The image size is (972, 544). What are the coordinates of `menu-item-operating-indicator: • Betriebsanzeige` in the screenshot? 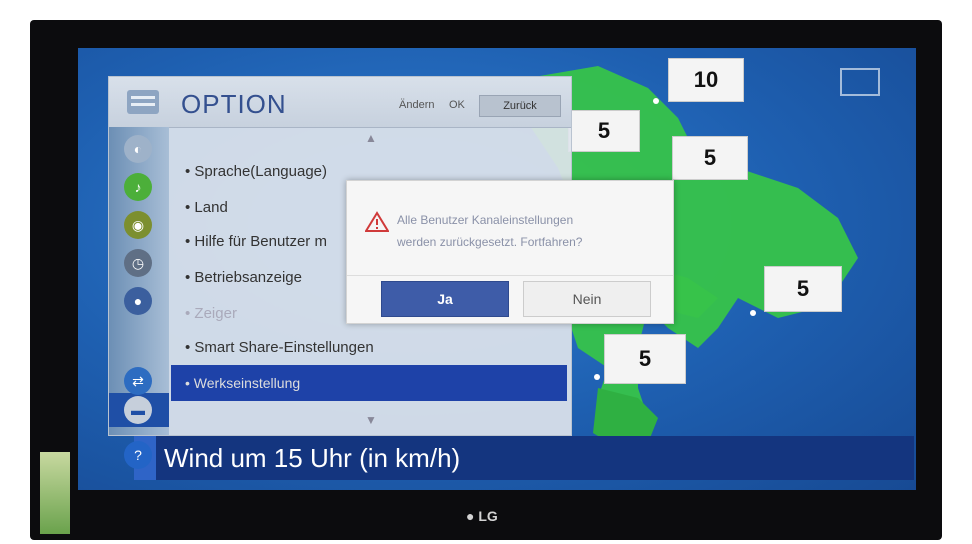 It's located at (243, 277).